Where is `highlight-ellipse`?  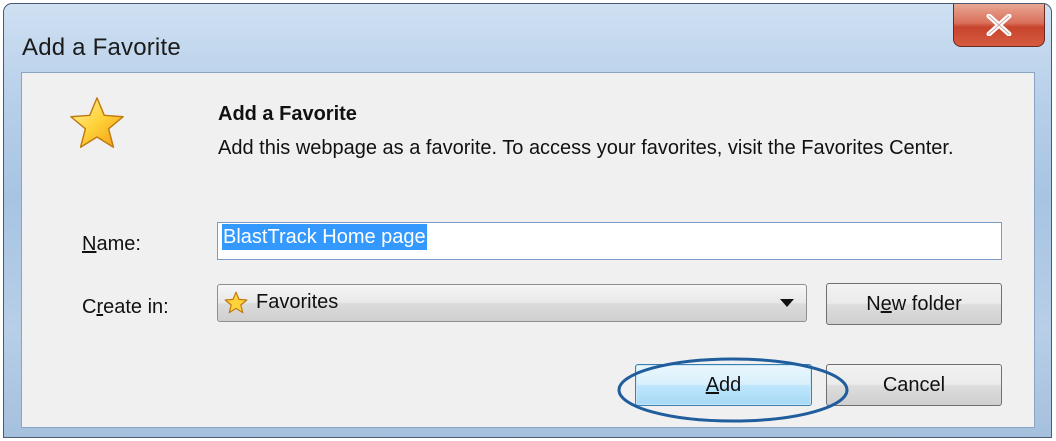
highlight-ellipse is located at coordinates (733, 390).